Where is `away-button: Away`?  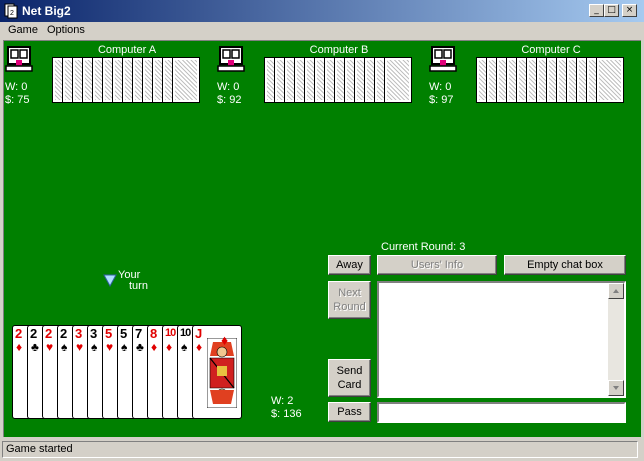 away-button: Away is located at coordinates (349, 265).